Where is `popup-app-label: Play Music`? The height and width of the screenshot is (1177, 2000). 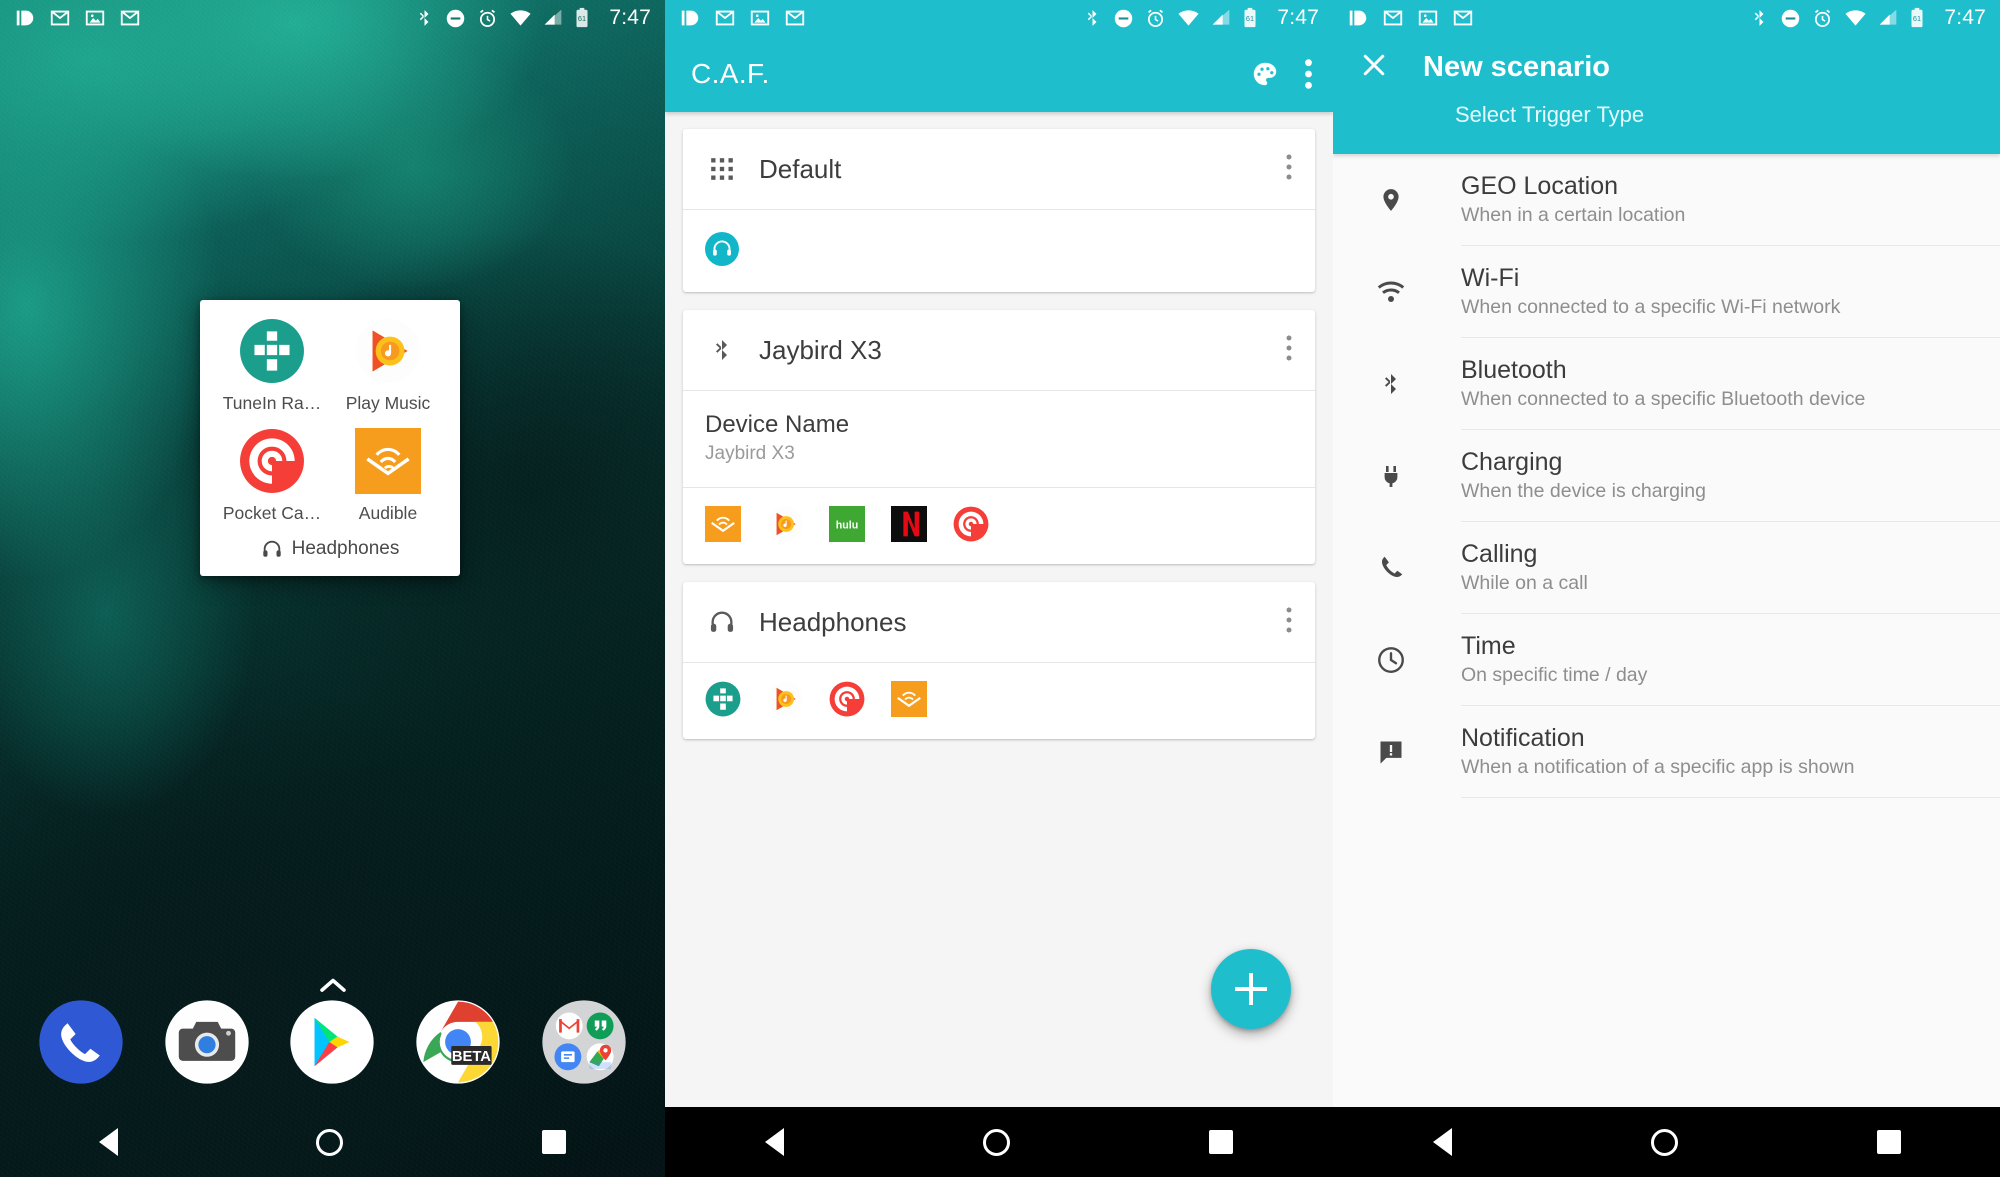 popup-app-label: Play Music is located at coordinates (388, 403).